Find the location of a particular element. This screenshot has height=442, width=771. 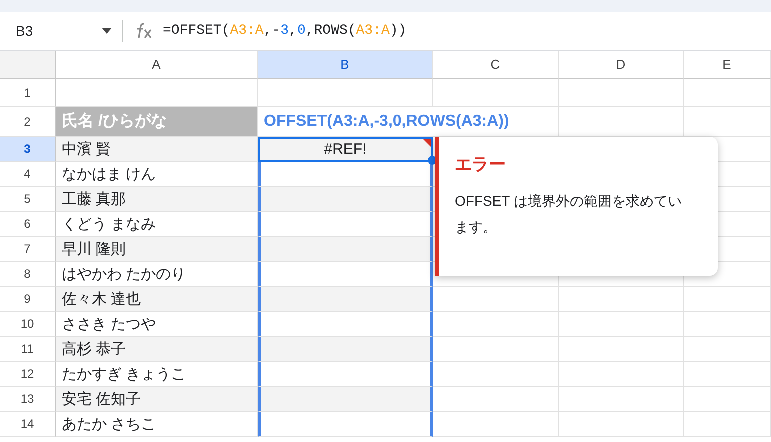

cell-text: たかすぎ きょうこ is located at coordinates (124, 374).